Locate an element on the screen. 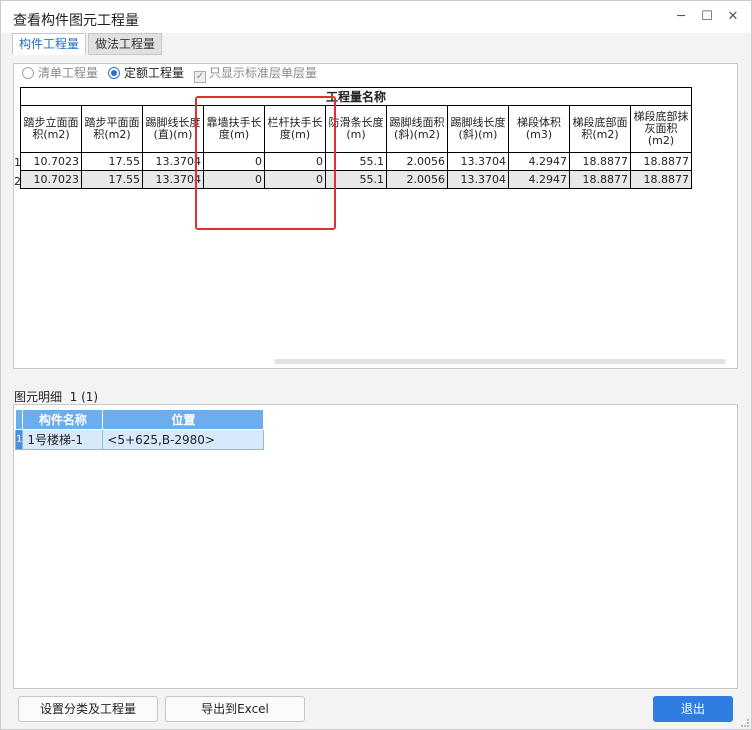 Image resolution: width=752 pixels, height=730 pixels. title-bar: 查看构件图元工程量 ─ ☐ ✕ is located at coordinates (376, 17).